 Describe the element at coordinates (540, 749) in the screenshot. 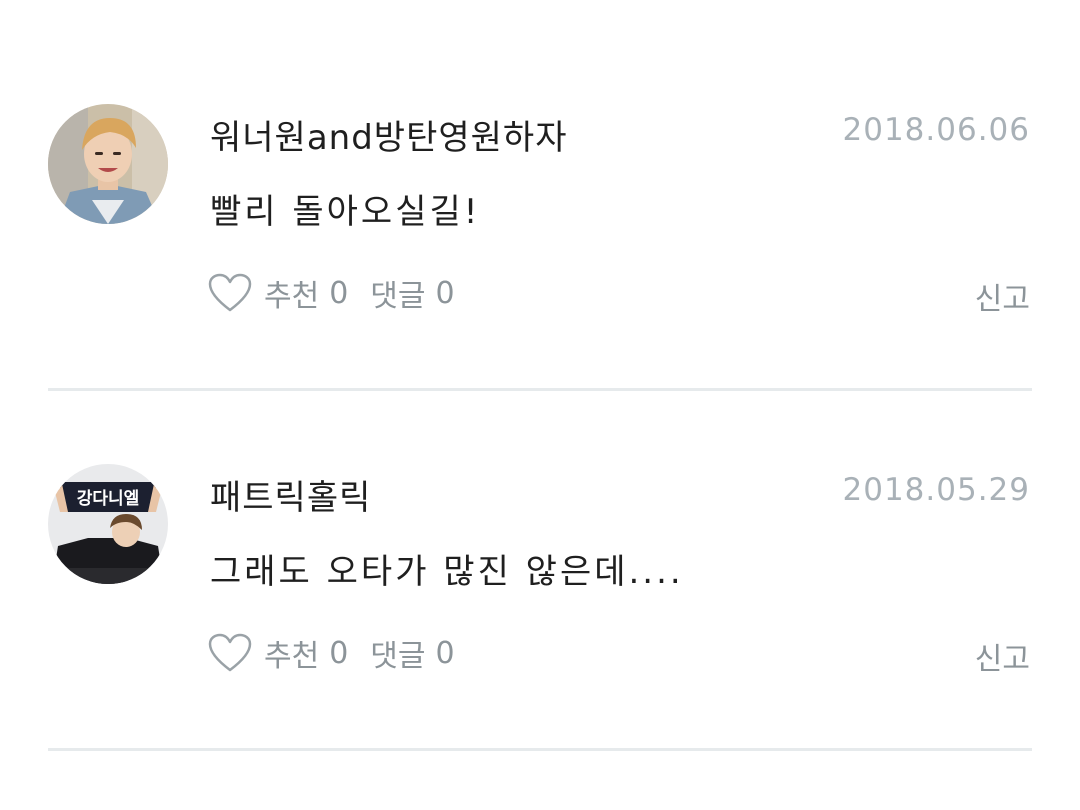

I see `divider` at that location.